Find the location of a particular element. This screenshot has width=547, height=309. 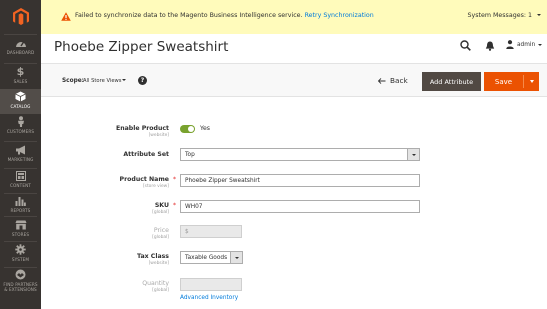

page-title: Phoebe Zipper Sweatshirt is located at coordinates (141, 47).